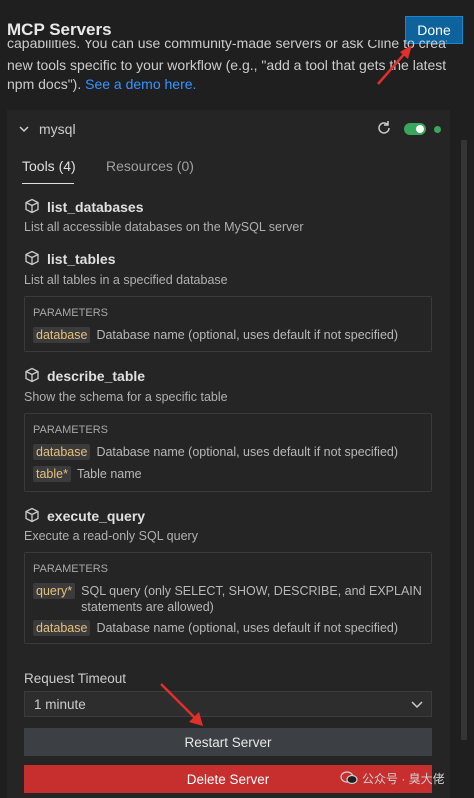  I want to click on scrollbar, so click(464, 454).